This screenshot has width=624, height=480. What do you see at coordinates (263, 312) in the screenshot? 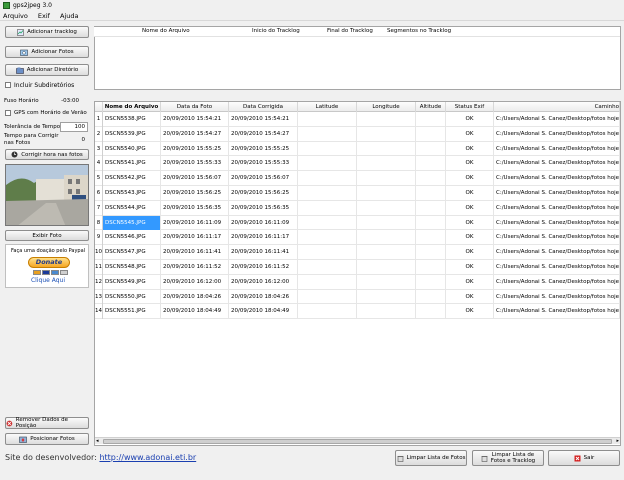
I see `cell-corrected-date: 20/09/2010 18:04:49` at bounding box center [263, 312].